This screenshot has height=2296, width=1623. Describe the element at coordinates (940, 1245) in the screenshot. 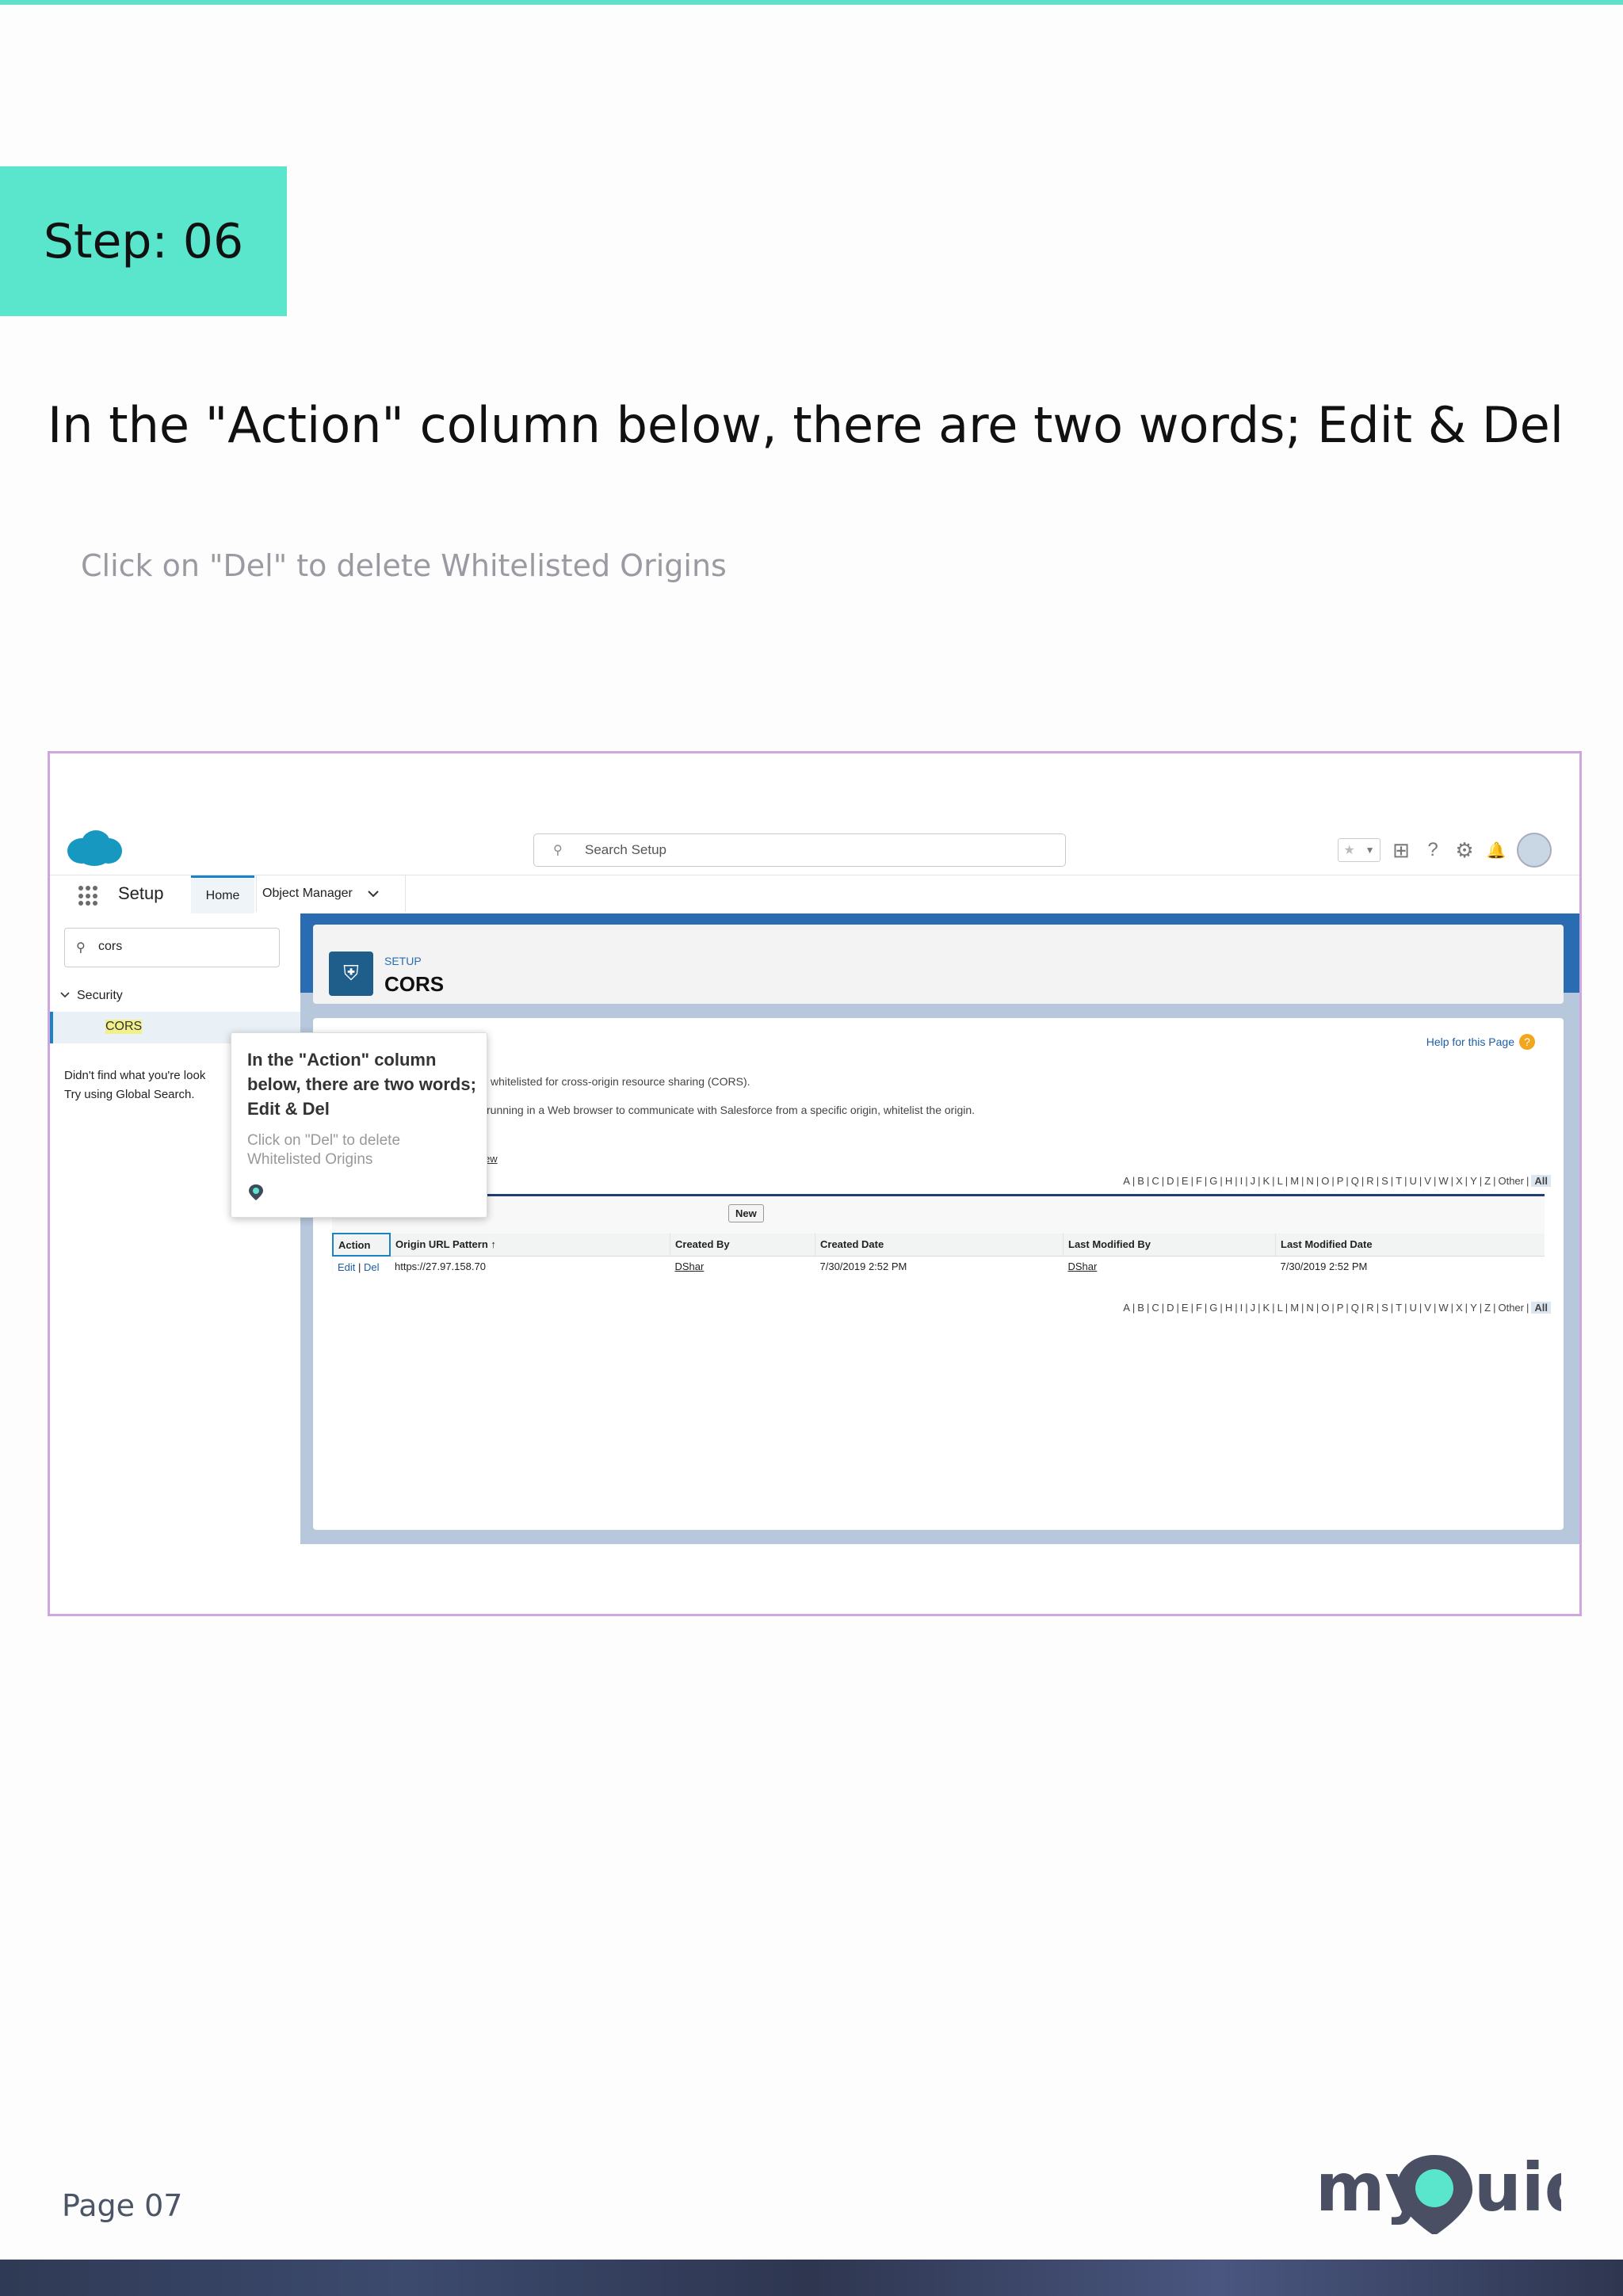

I see `column-header-created-date: Created Date` at that location.